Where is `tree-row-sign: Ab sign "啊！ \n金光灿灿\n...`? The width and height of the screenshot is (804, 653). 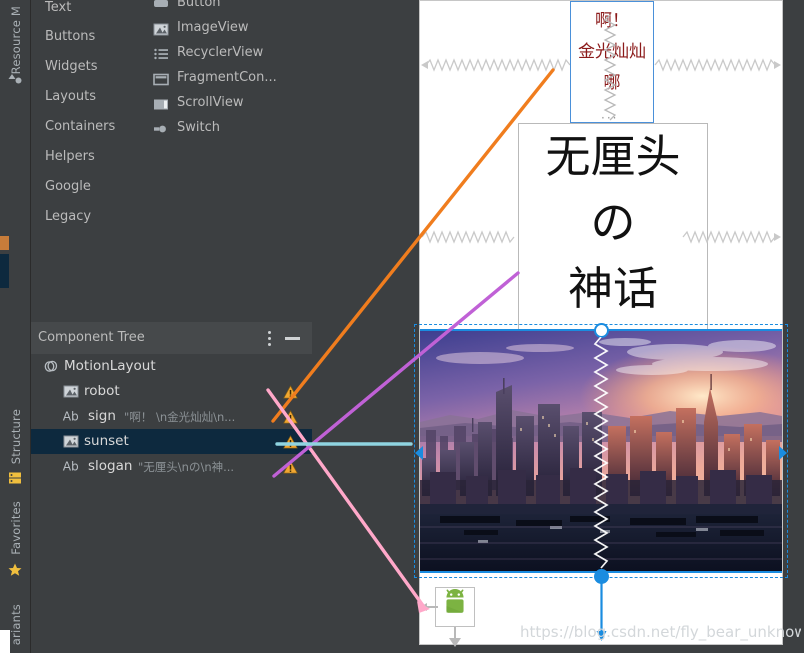
tree-row-sign: Ab sign "啊！ \n金光灿灿\n... is located at coordinates (171, 416).